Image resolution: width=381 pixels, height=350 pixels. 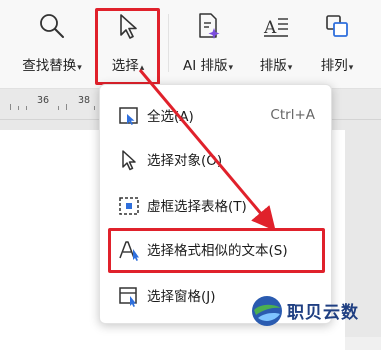 I want to click on watermark-logo: 职贝云数, so click(x=315, y=312).